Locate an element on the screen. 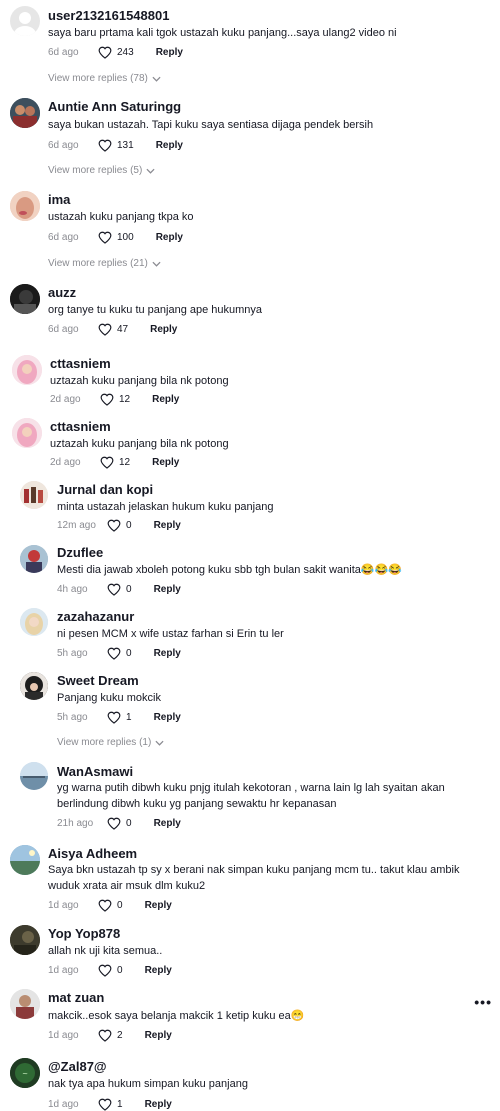  view-more-label: View more replies (21) is located at coordinates (98, 263).